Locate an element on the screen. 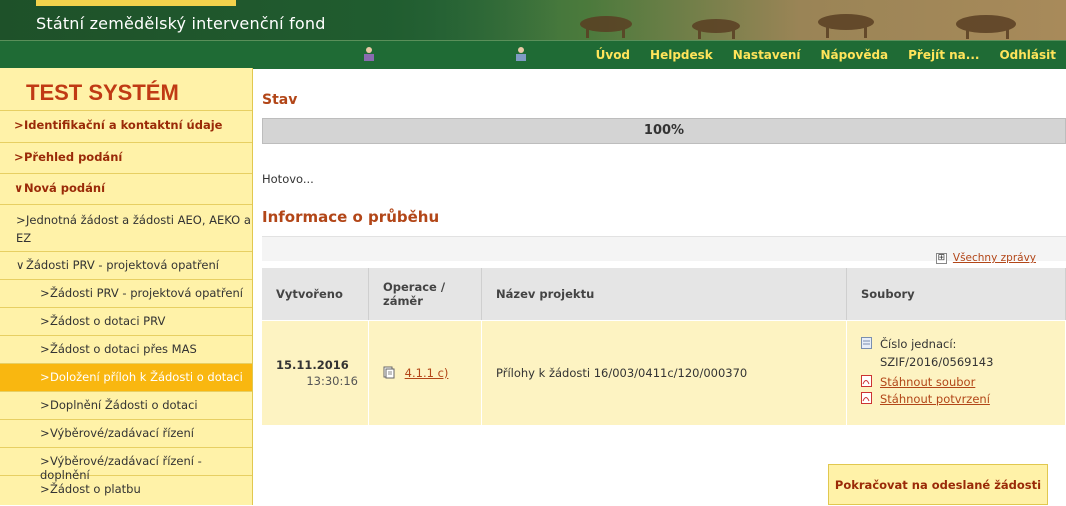  sidebar-item-vyberove-rizeni: >Výběrové/zadávací řízení is located at coordinates (126, 433).